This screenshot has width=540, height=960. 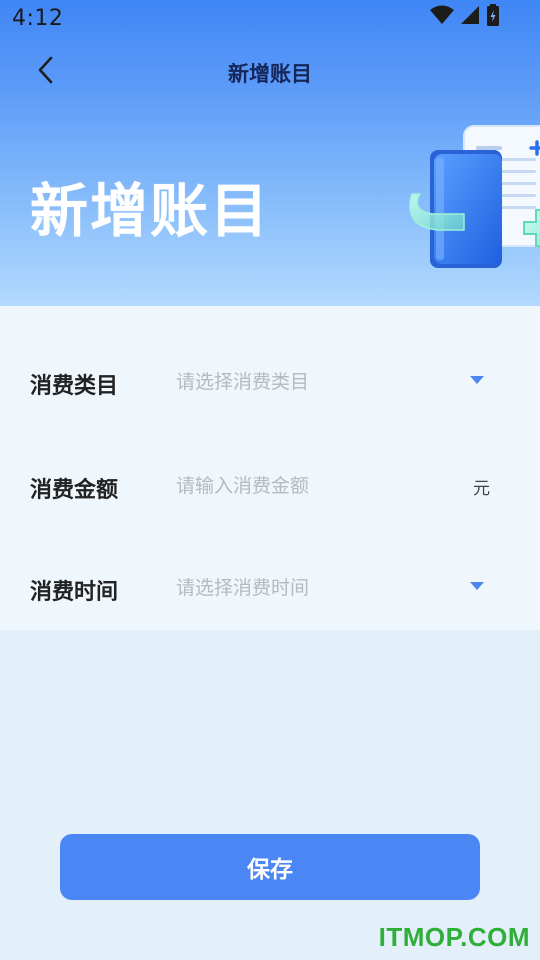 What do you see at coordinates (481, 489) in the screenshot?
I see `amount-unit: 元` at bounding box center [481, 489].